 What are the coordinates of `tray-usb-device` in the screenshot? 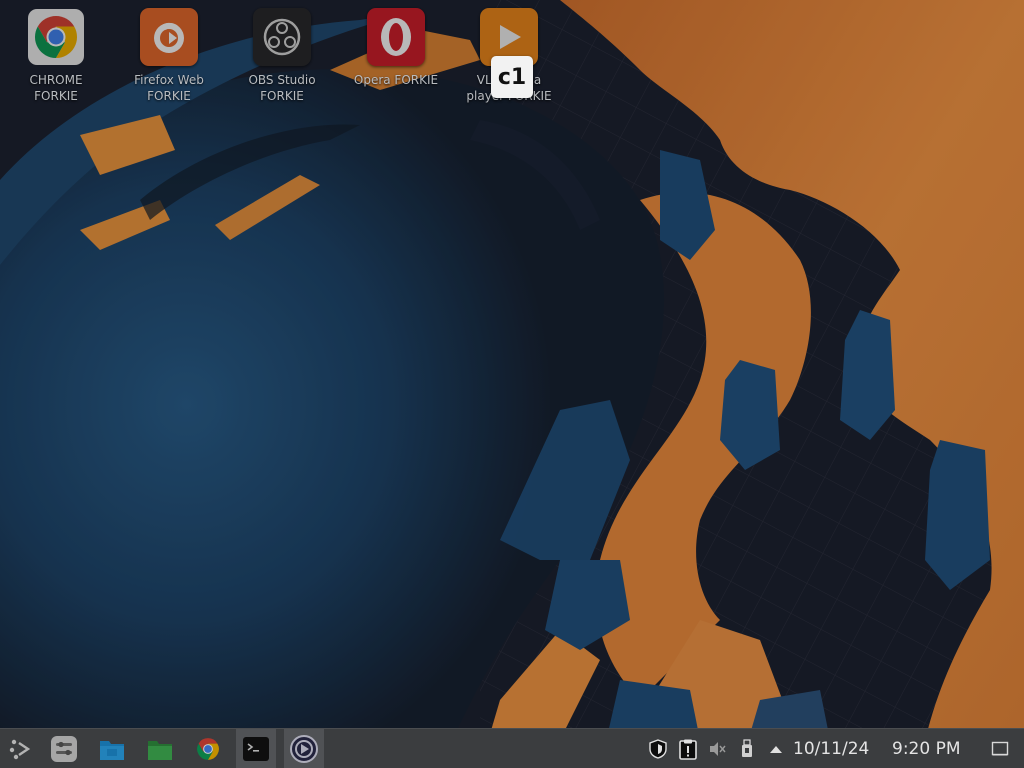 It's located at (747, 748).